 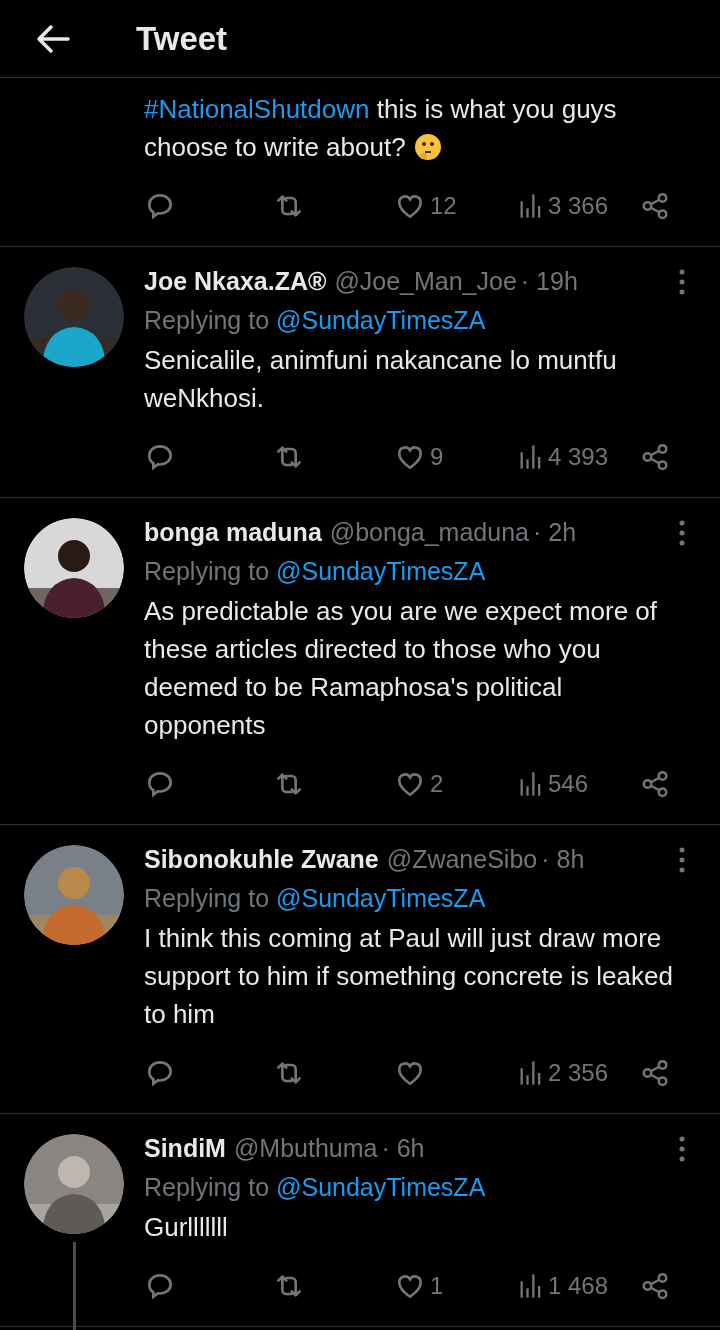 What do you see at coordinates (257, 109) in the screenshot?
I see `hashtag-link: #NationalShutdown` at bounding box center [257, 109].